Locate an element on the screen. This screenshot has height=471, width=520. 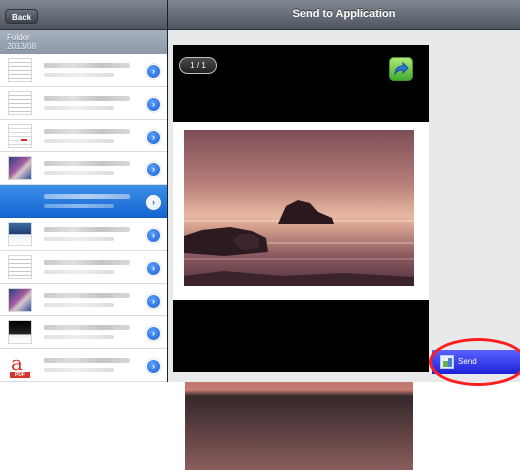
folder-name: 2013/08 is located at coordinates (21, 46).